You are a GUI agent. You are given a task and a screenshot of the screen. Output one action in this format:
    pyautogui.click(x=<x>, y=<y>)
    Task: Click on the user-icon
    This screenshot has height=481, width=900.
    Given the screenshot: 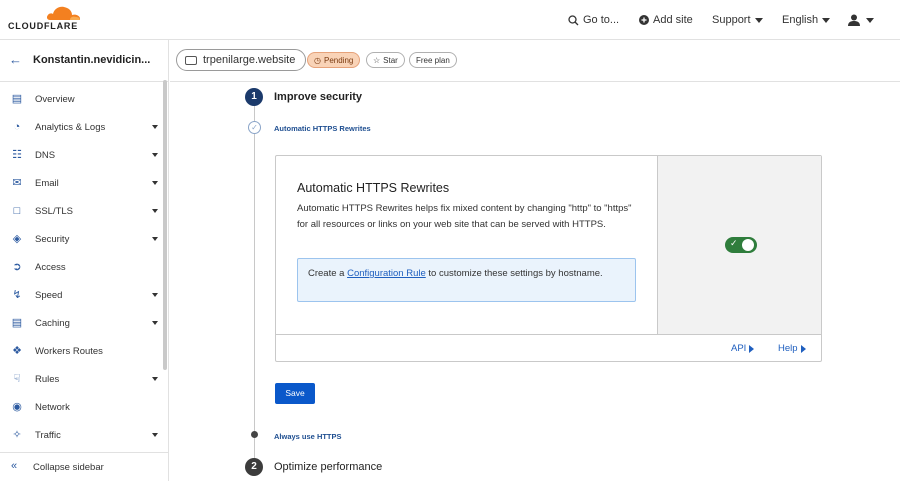 What is the action you would take?
    pyautogui.click(x=854, y=20)
    